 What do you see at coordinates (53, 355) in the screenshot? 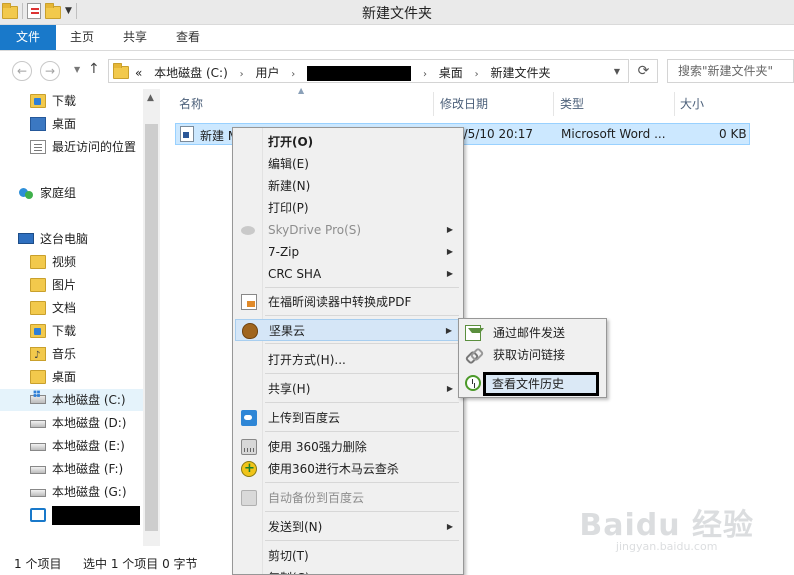
I see `sidebar-item-music: 音乐` at bounding box center [53, 355].